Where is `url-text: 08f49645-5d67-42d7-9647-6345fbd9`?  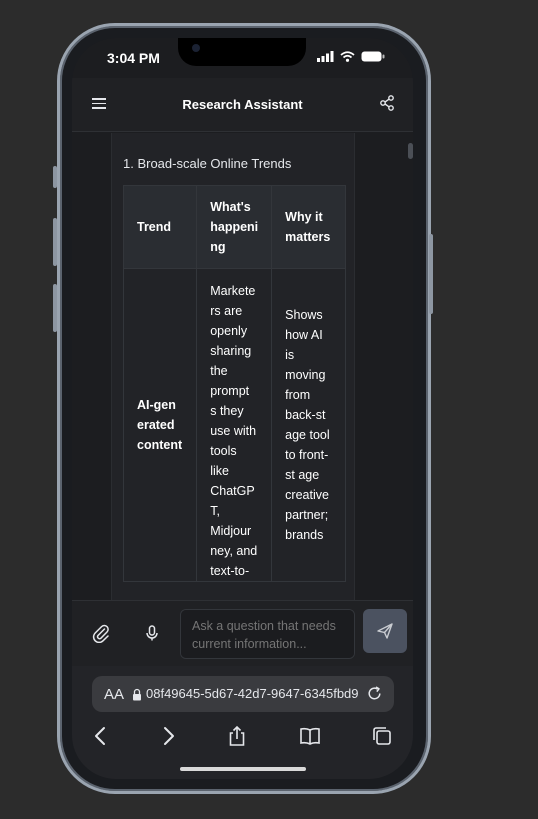
url-text: 08f49645-5d67-42d7-9647-6345fbd9 is located at coordinates (252, 693).